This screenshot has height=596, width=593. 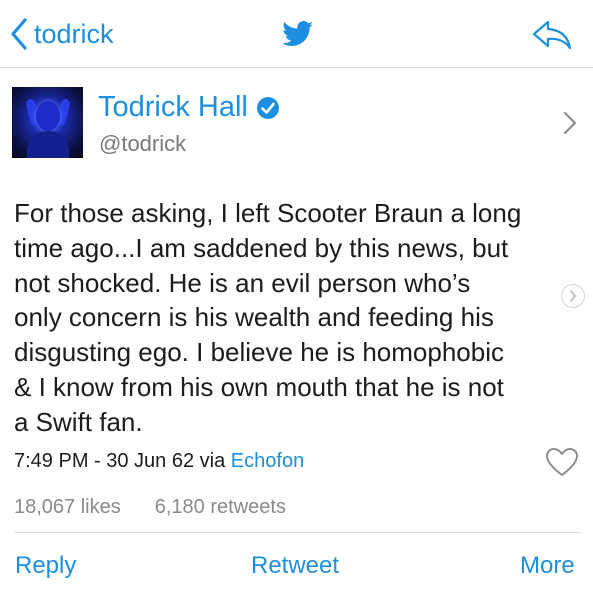 What do you see at coordinates (47, 122) in the screenshot?
I see `avatar` at bounding box center [47, 122].